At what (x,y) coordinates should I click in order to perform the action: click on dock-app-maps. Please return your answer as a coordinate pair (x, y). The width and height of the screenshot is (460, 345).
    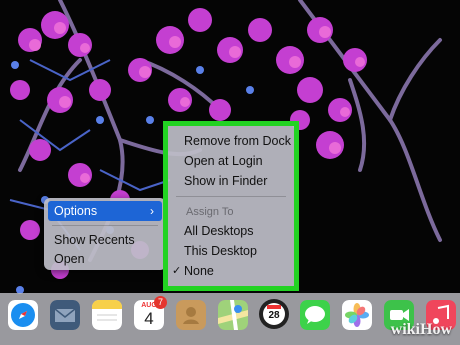
    Looking at the image, I should click on (233, 315).